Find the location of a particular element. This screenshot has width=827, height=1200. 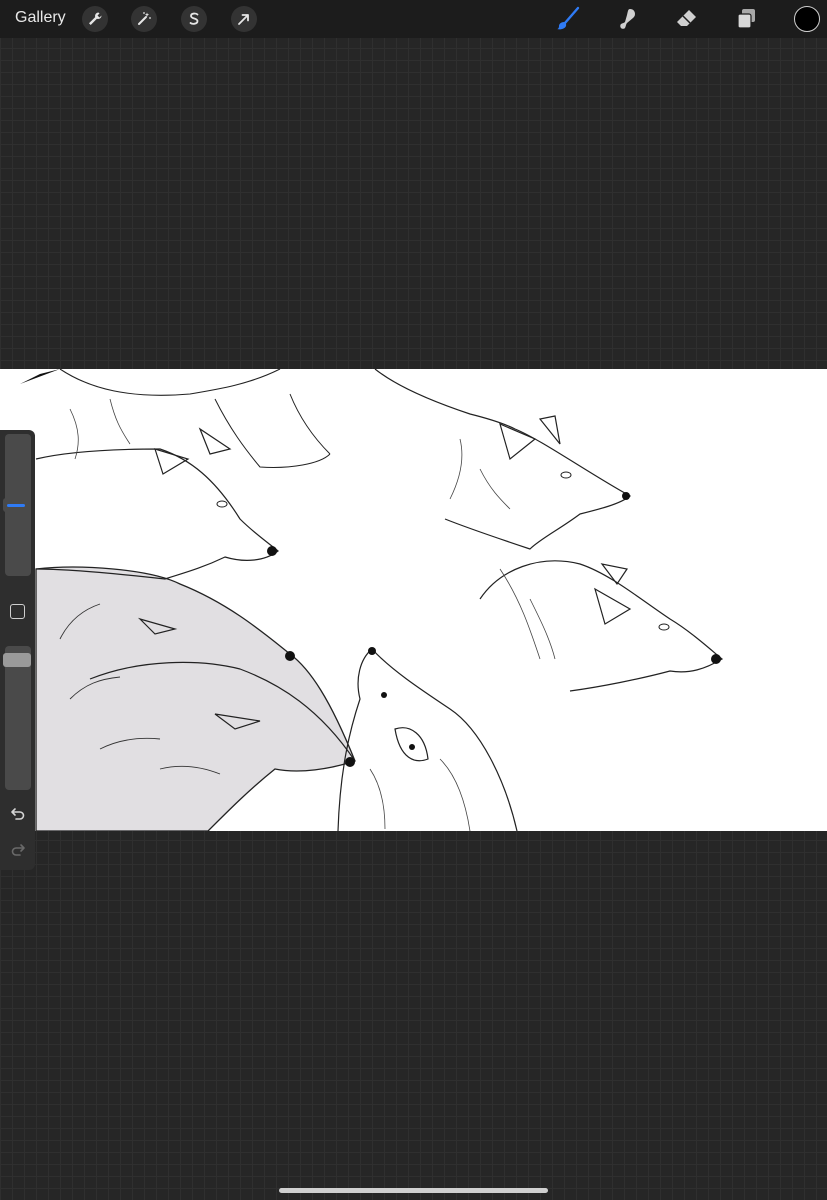

left-sidebar is located at coordinates (17, 650).